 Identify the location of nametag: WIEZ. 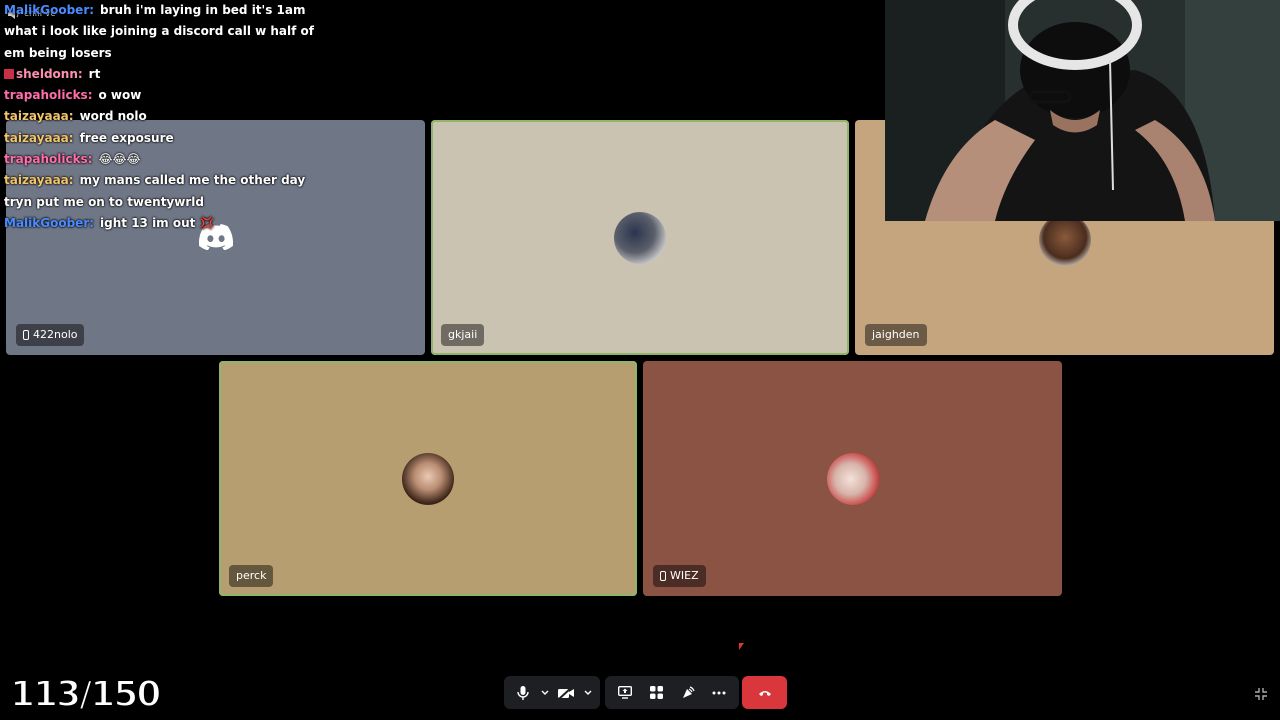
(679, 576).